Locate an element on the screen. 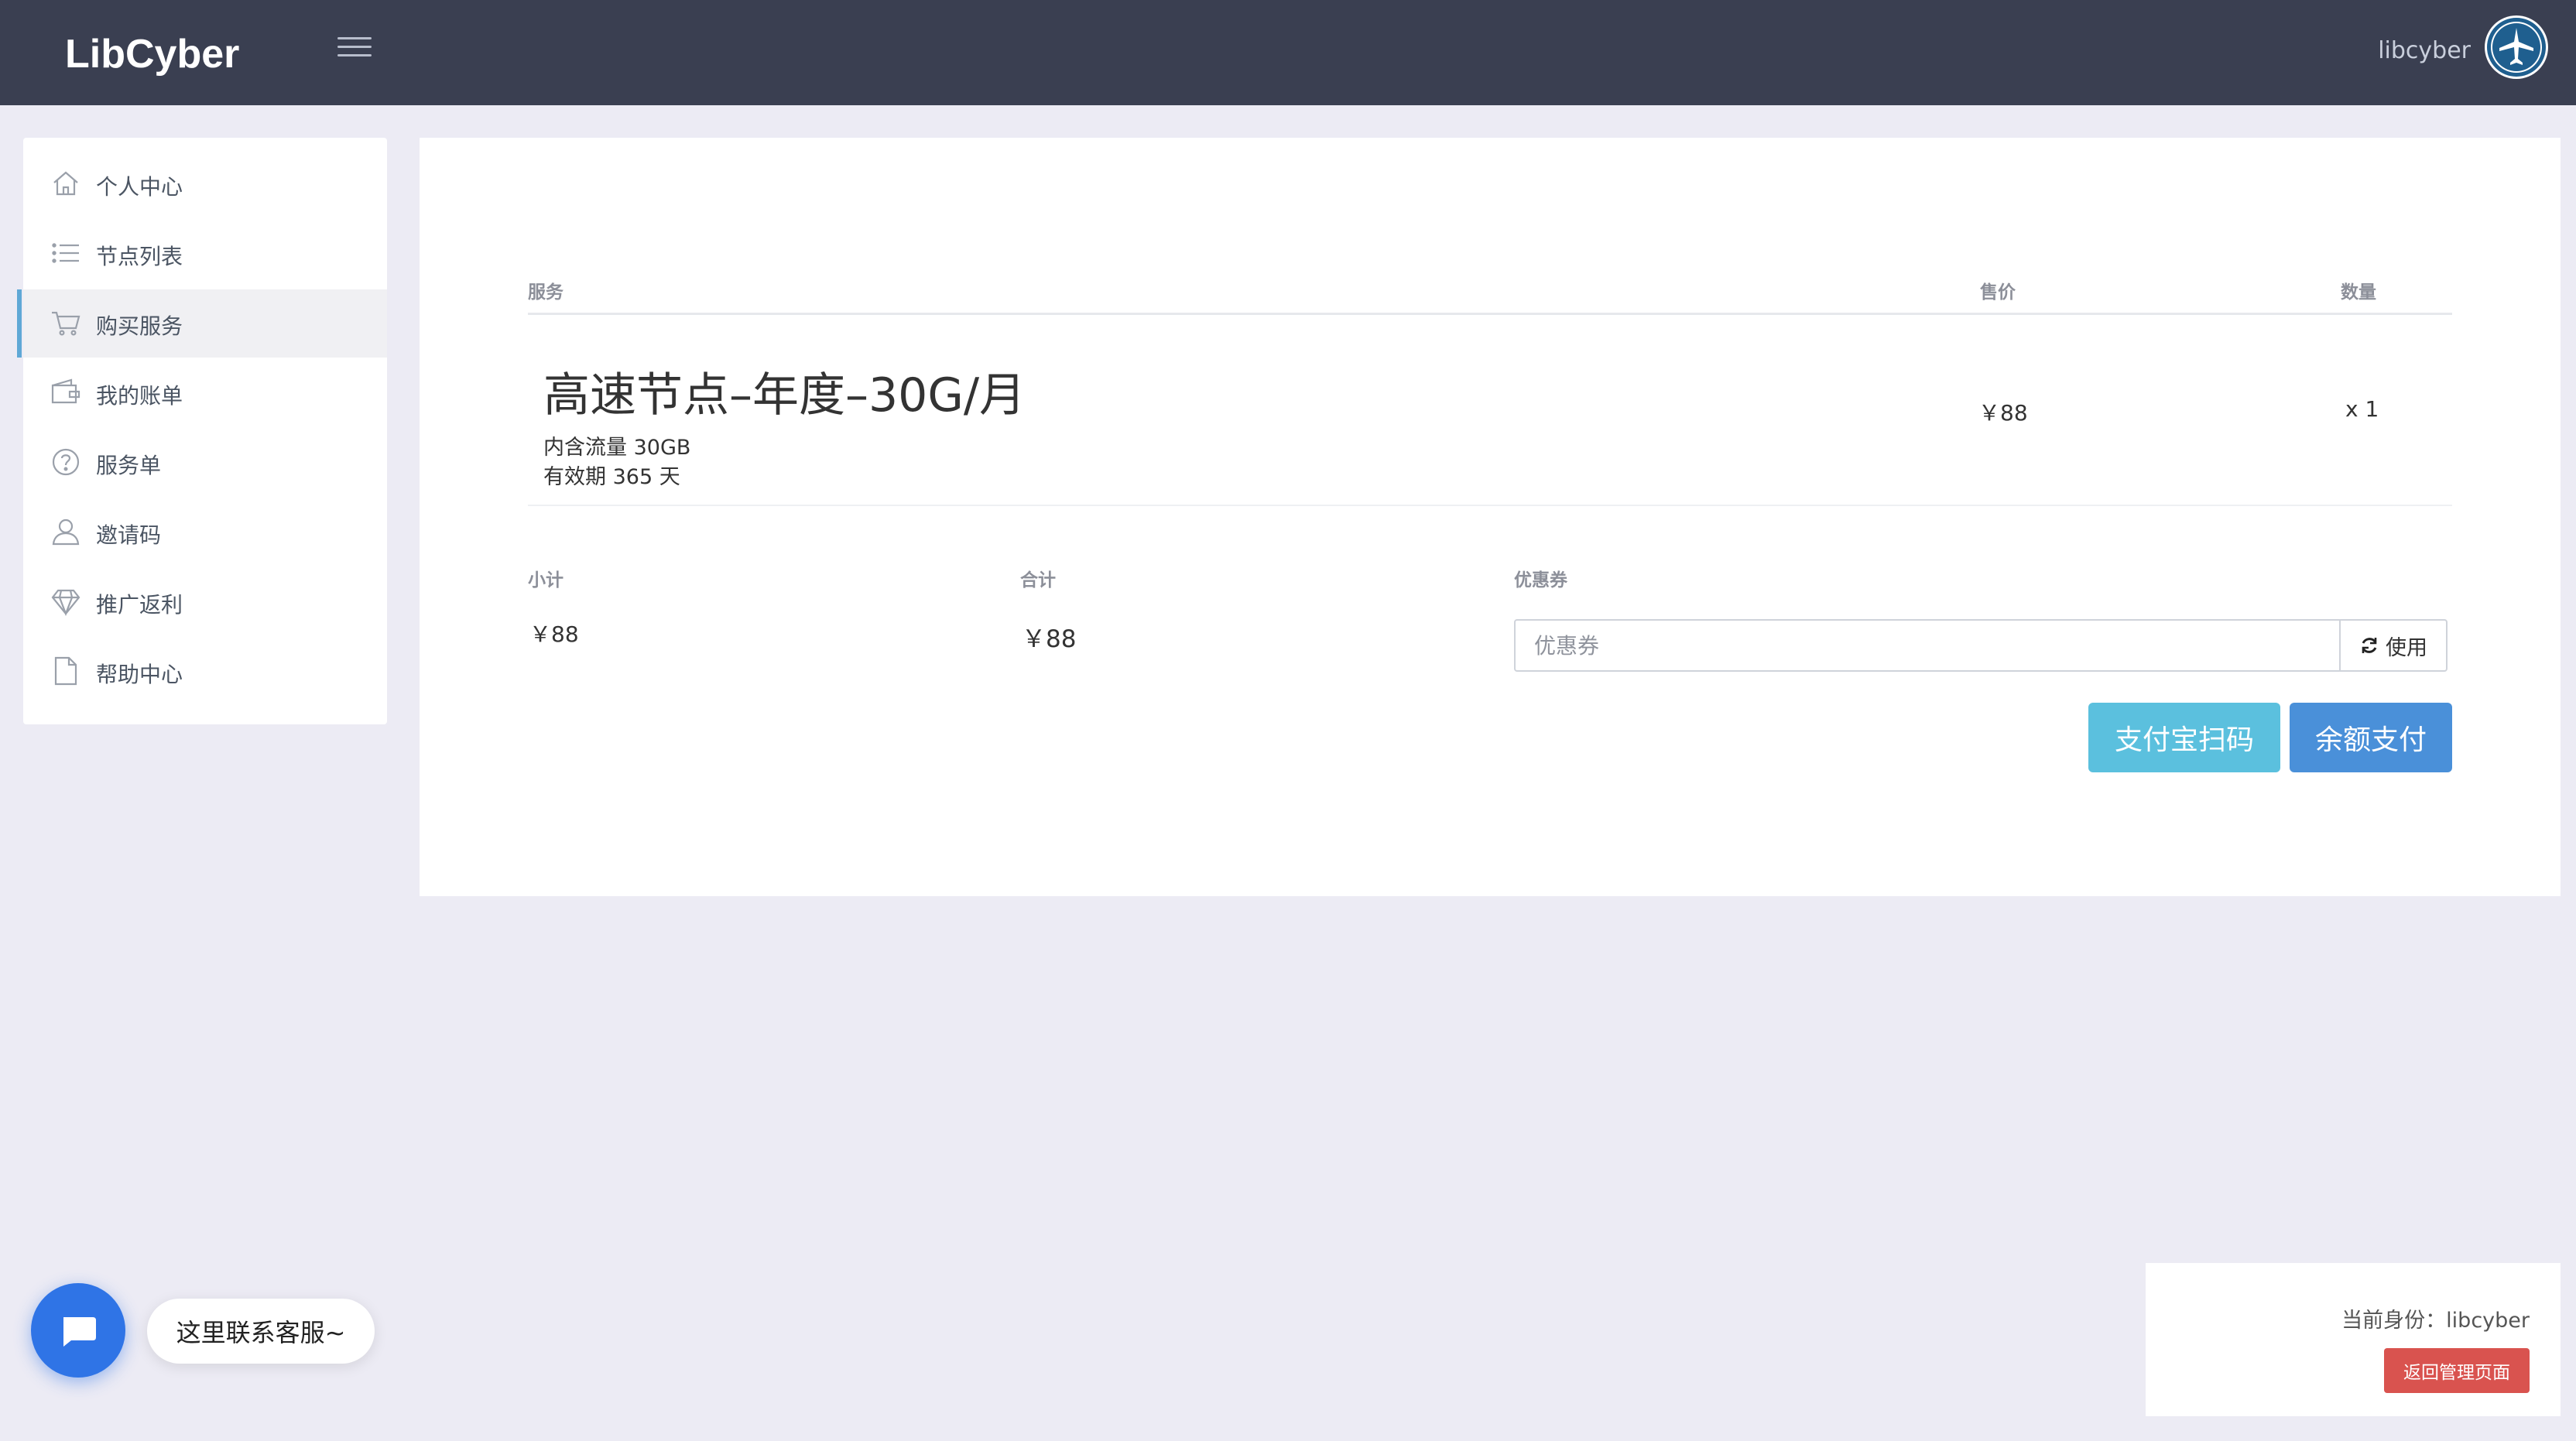 The height and width of the screenshot is (1441, 2576). sidebar-item-label: 邀请码 is located at coordinates (129, 535).